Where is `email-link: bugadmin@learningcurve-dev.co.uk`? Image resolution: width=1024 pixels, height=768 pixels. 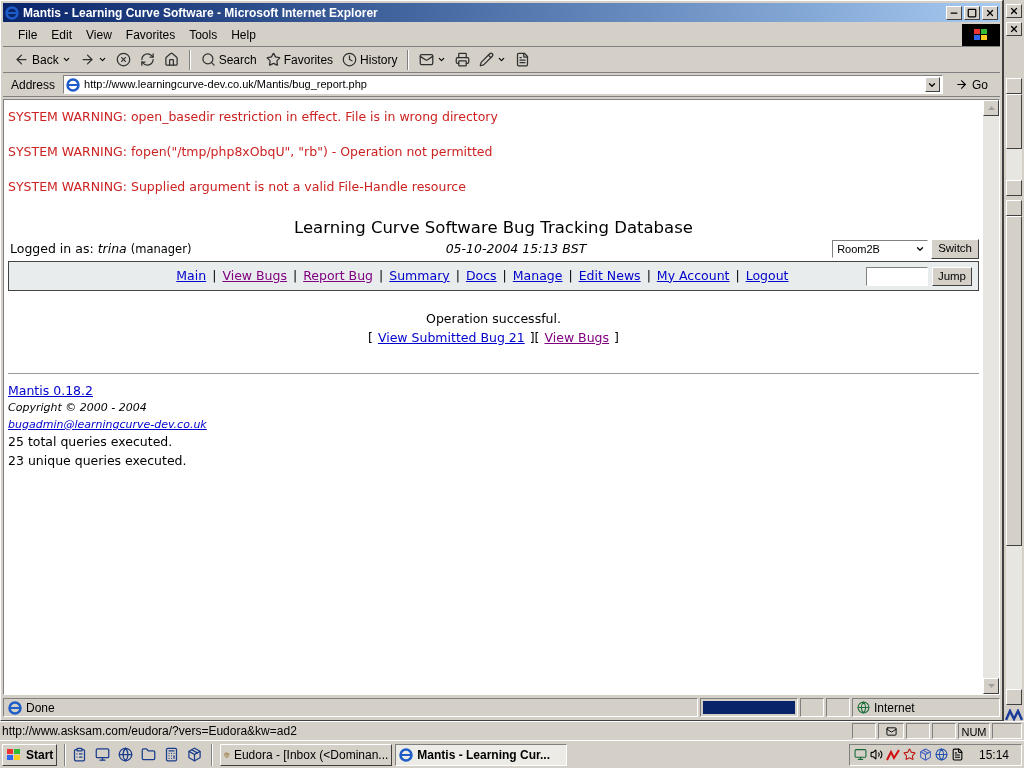
email-link: bugadmin@learningcurve-dev.co.uk is located at coordinates (107, 425).